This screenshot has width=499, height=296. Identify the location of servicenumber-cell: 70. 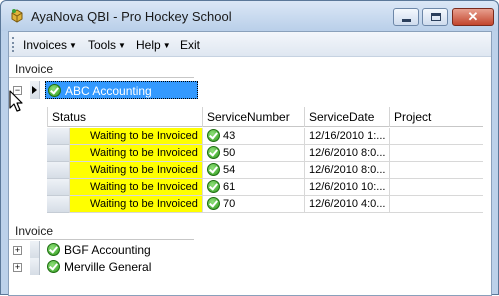
(253, 204).